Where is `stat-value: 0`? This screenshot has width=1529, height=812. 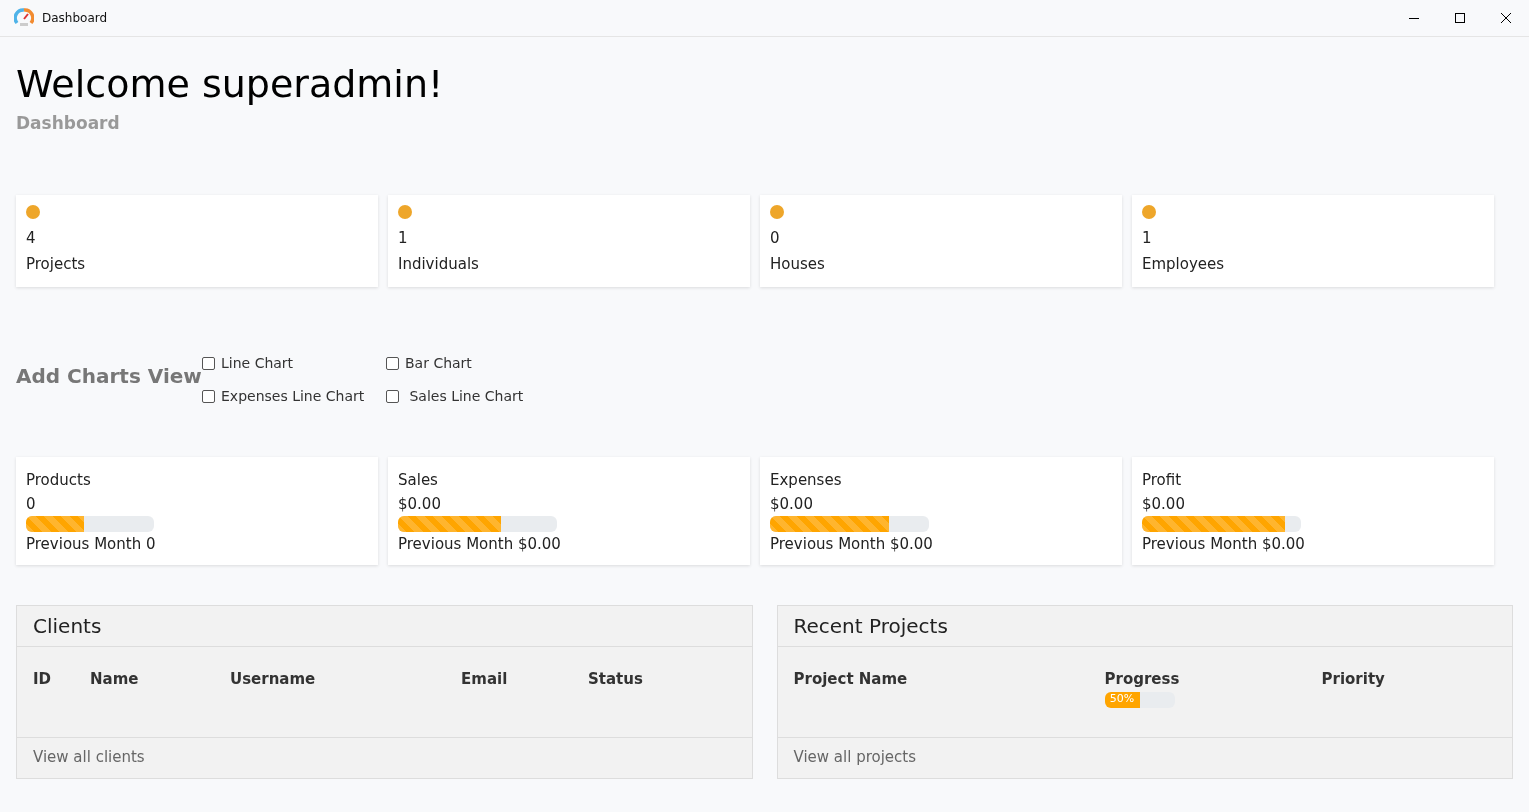 stat-value: 0 is located at coordinates (775, 238).